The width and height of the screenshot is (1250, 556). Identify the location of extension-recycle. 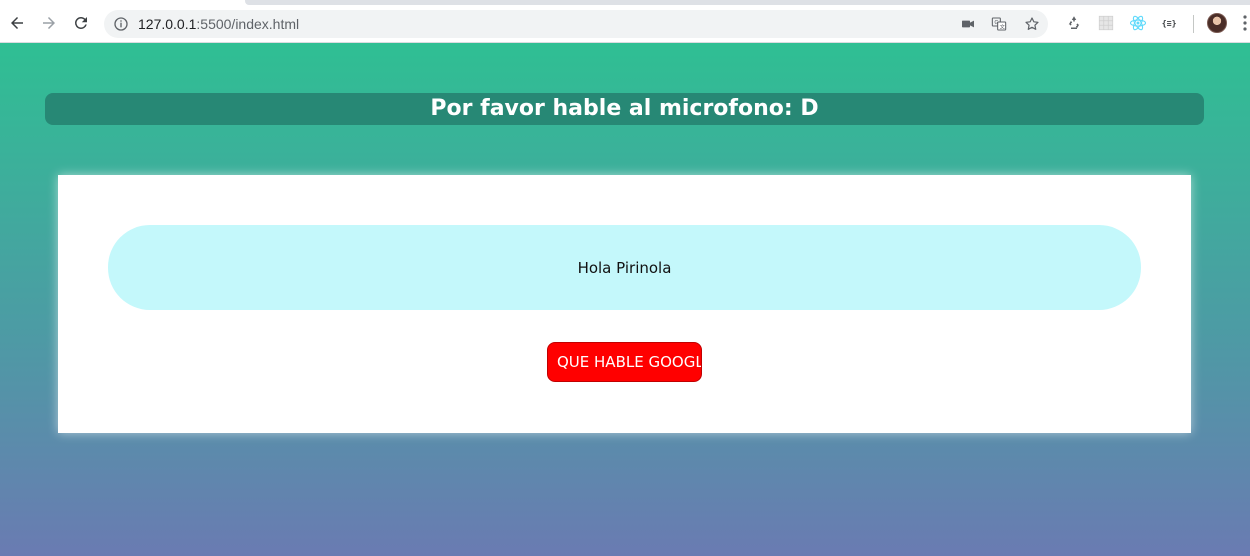
(1074, 23).